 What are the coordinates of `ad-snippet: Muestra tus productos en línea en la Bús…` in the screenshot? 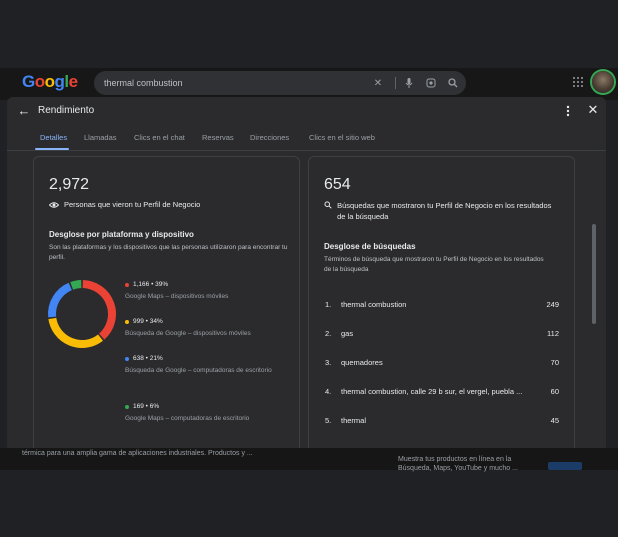 It's located at (458, 464).